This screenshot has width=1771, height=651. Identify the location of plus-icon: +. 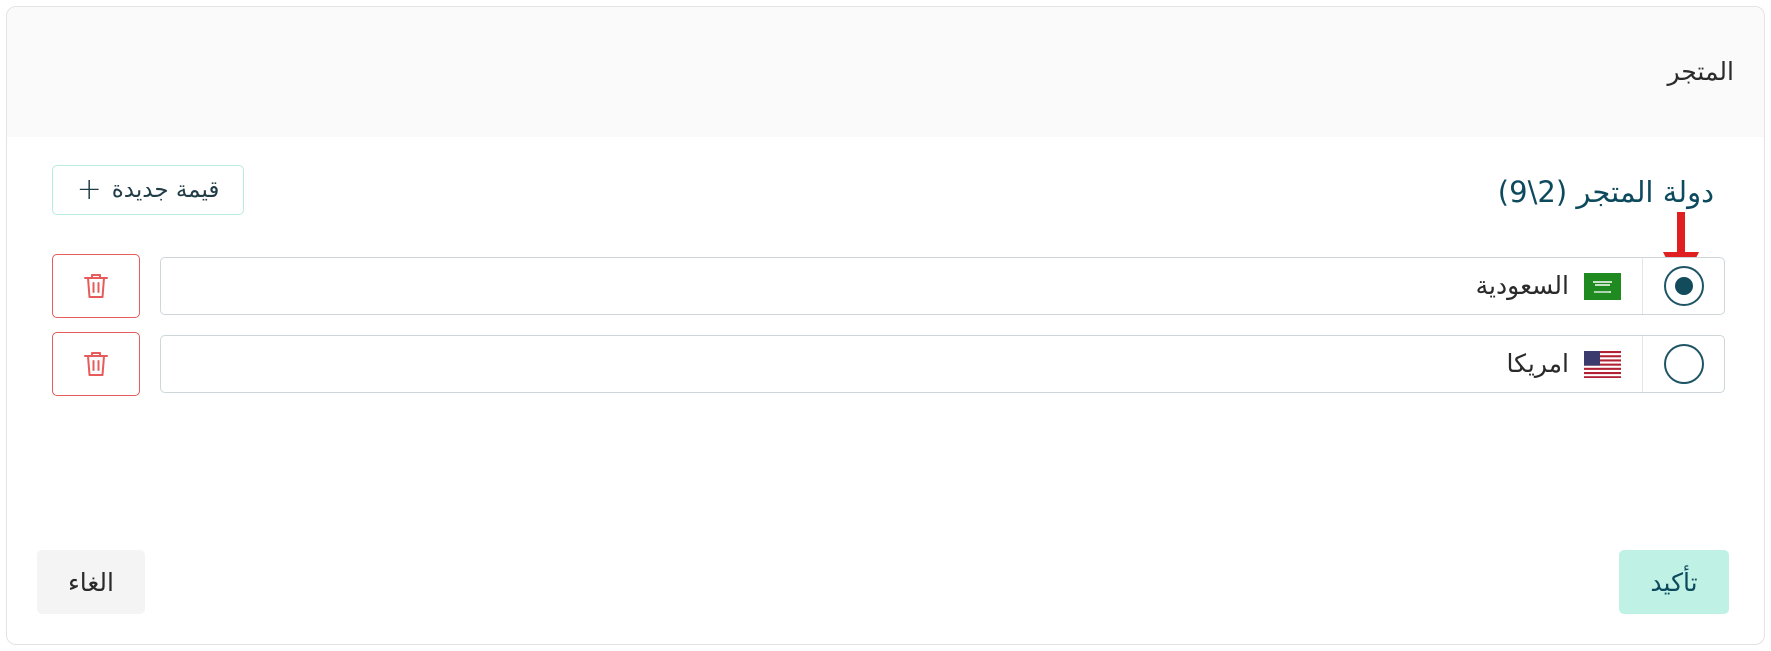
(89, 189).